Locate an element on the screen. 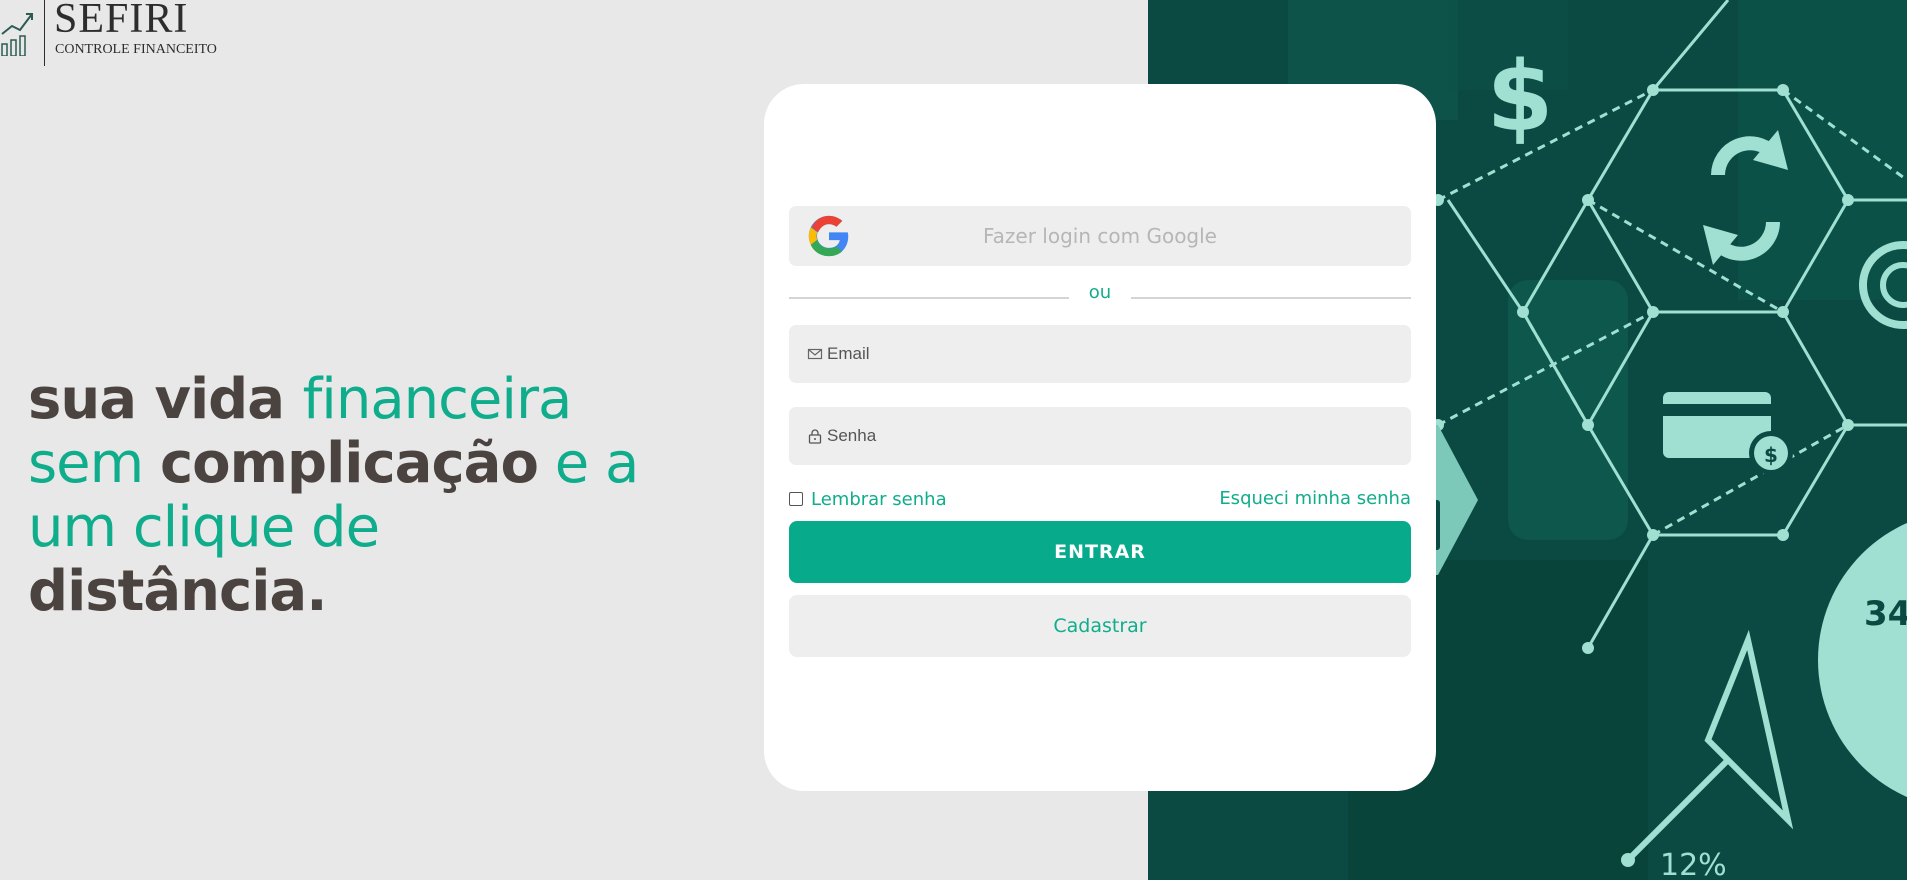  separator-text: ou is located at coordinates (1100, 292).